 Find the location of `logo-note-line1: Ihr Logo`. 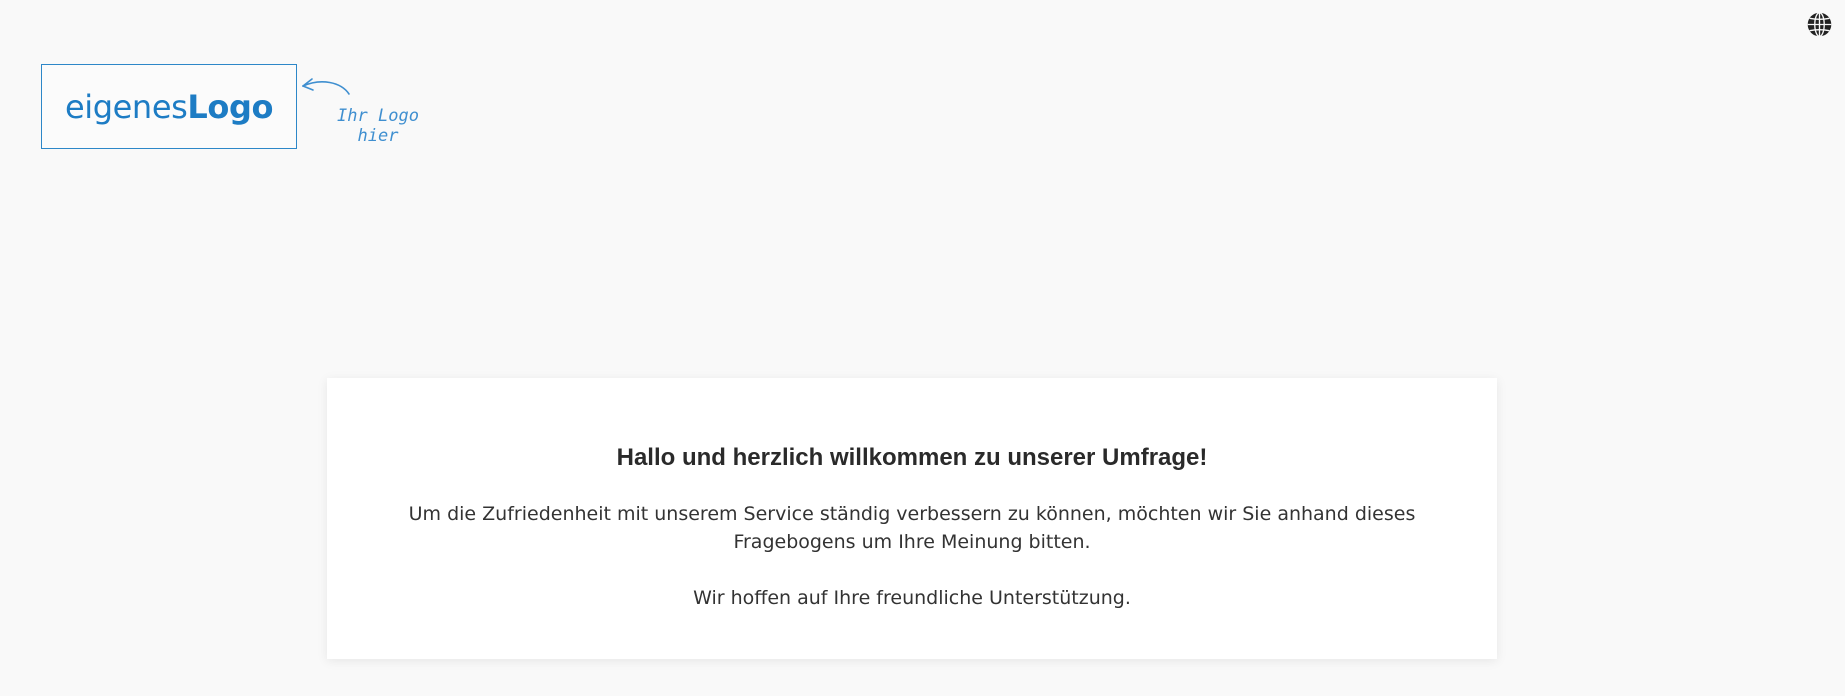

logo-note-line1: Ihr Logo is located at coordinates (378, 116).